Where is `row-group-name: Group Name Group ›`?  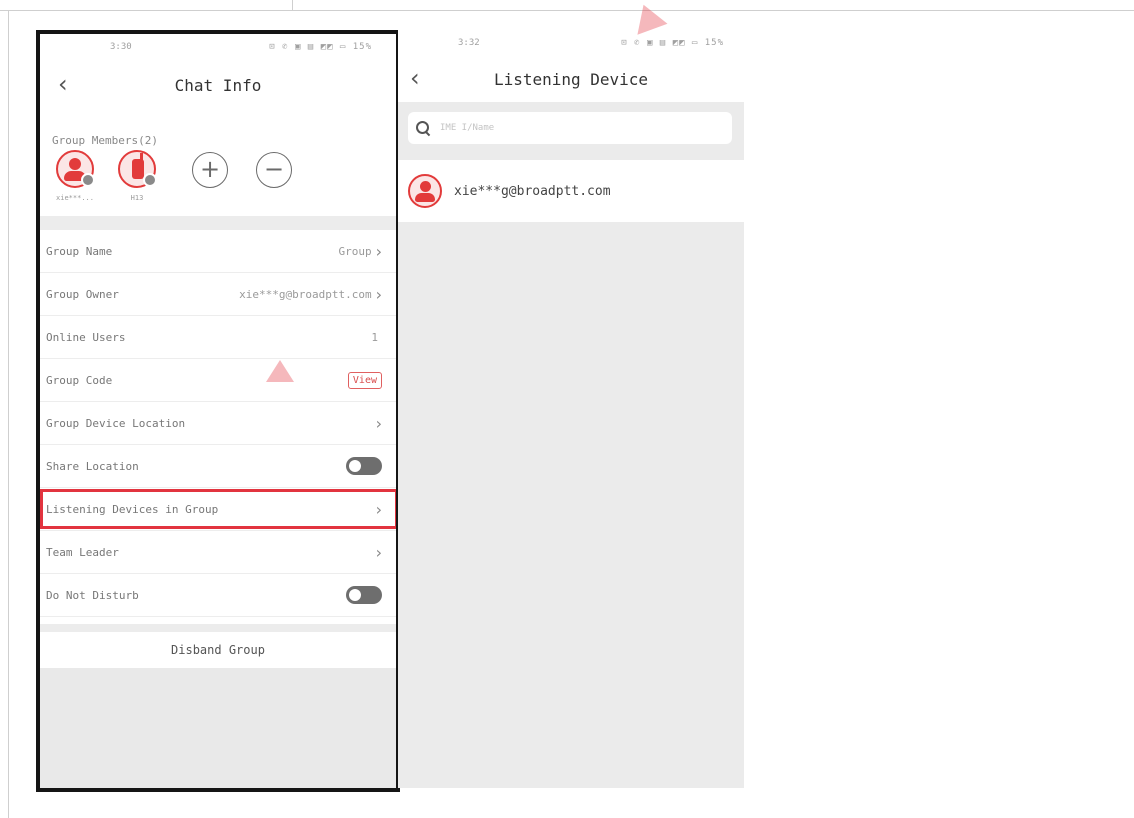
row-group-name: Group Name Group › is located at coordinates (218, 251).